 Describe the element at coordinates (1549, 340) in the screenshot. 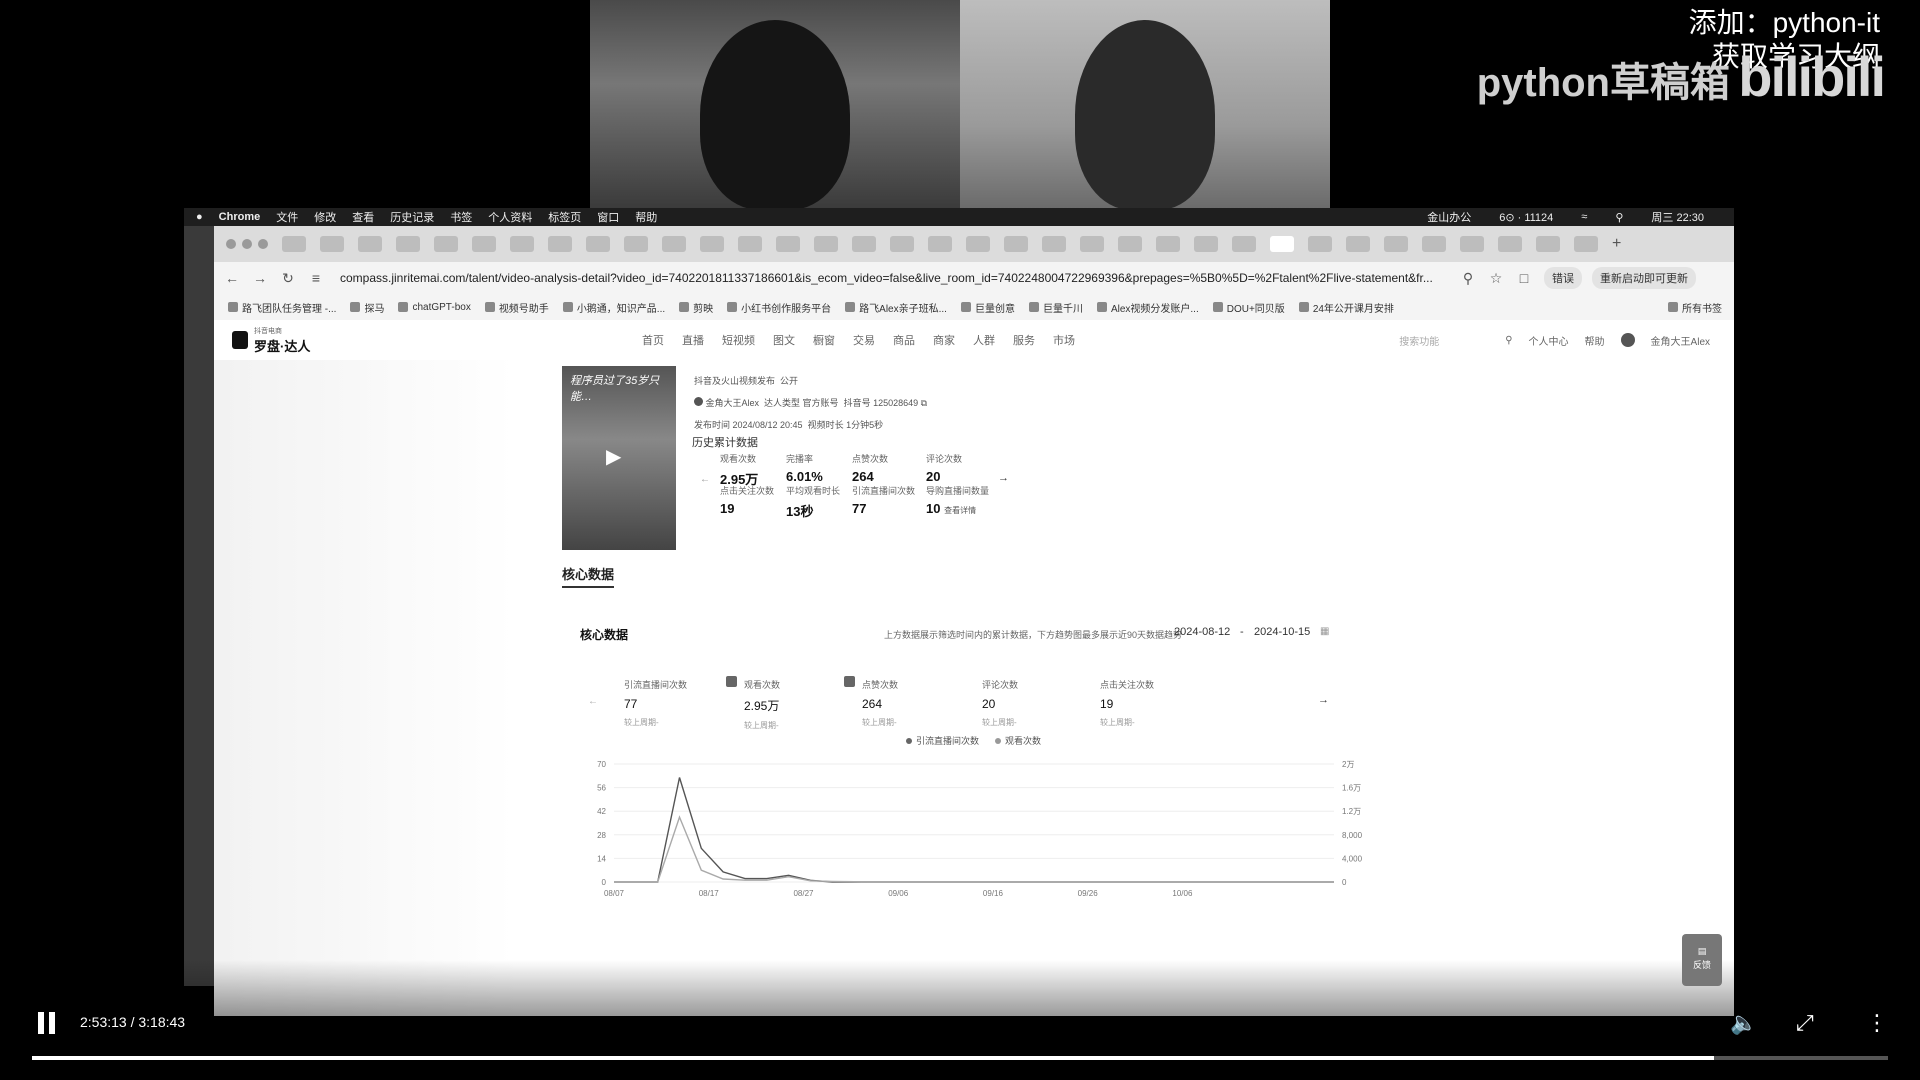

I see `user-center-link: 个人中心` at that location.